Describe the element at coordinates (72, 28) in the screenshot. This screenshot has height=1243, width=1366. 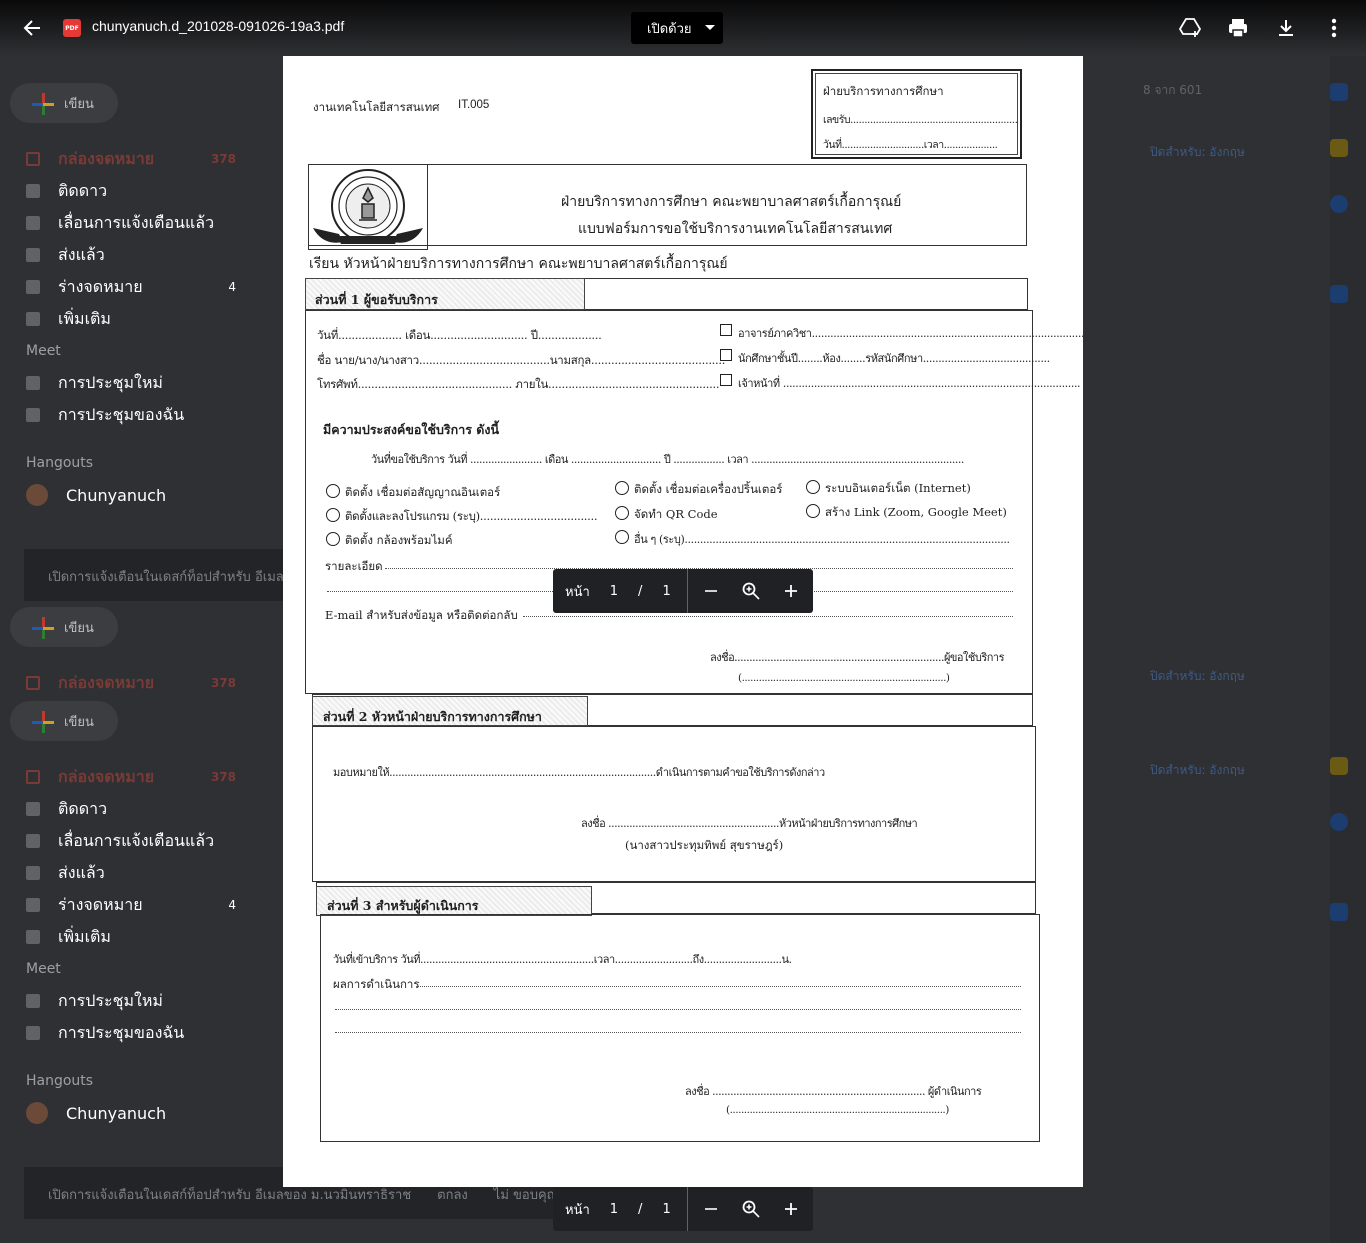
I see `pdf-file-icon: PDF` at that location.